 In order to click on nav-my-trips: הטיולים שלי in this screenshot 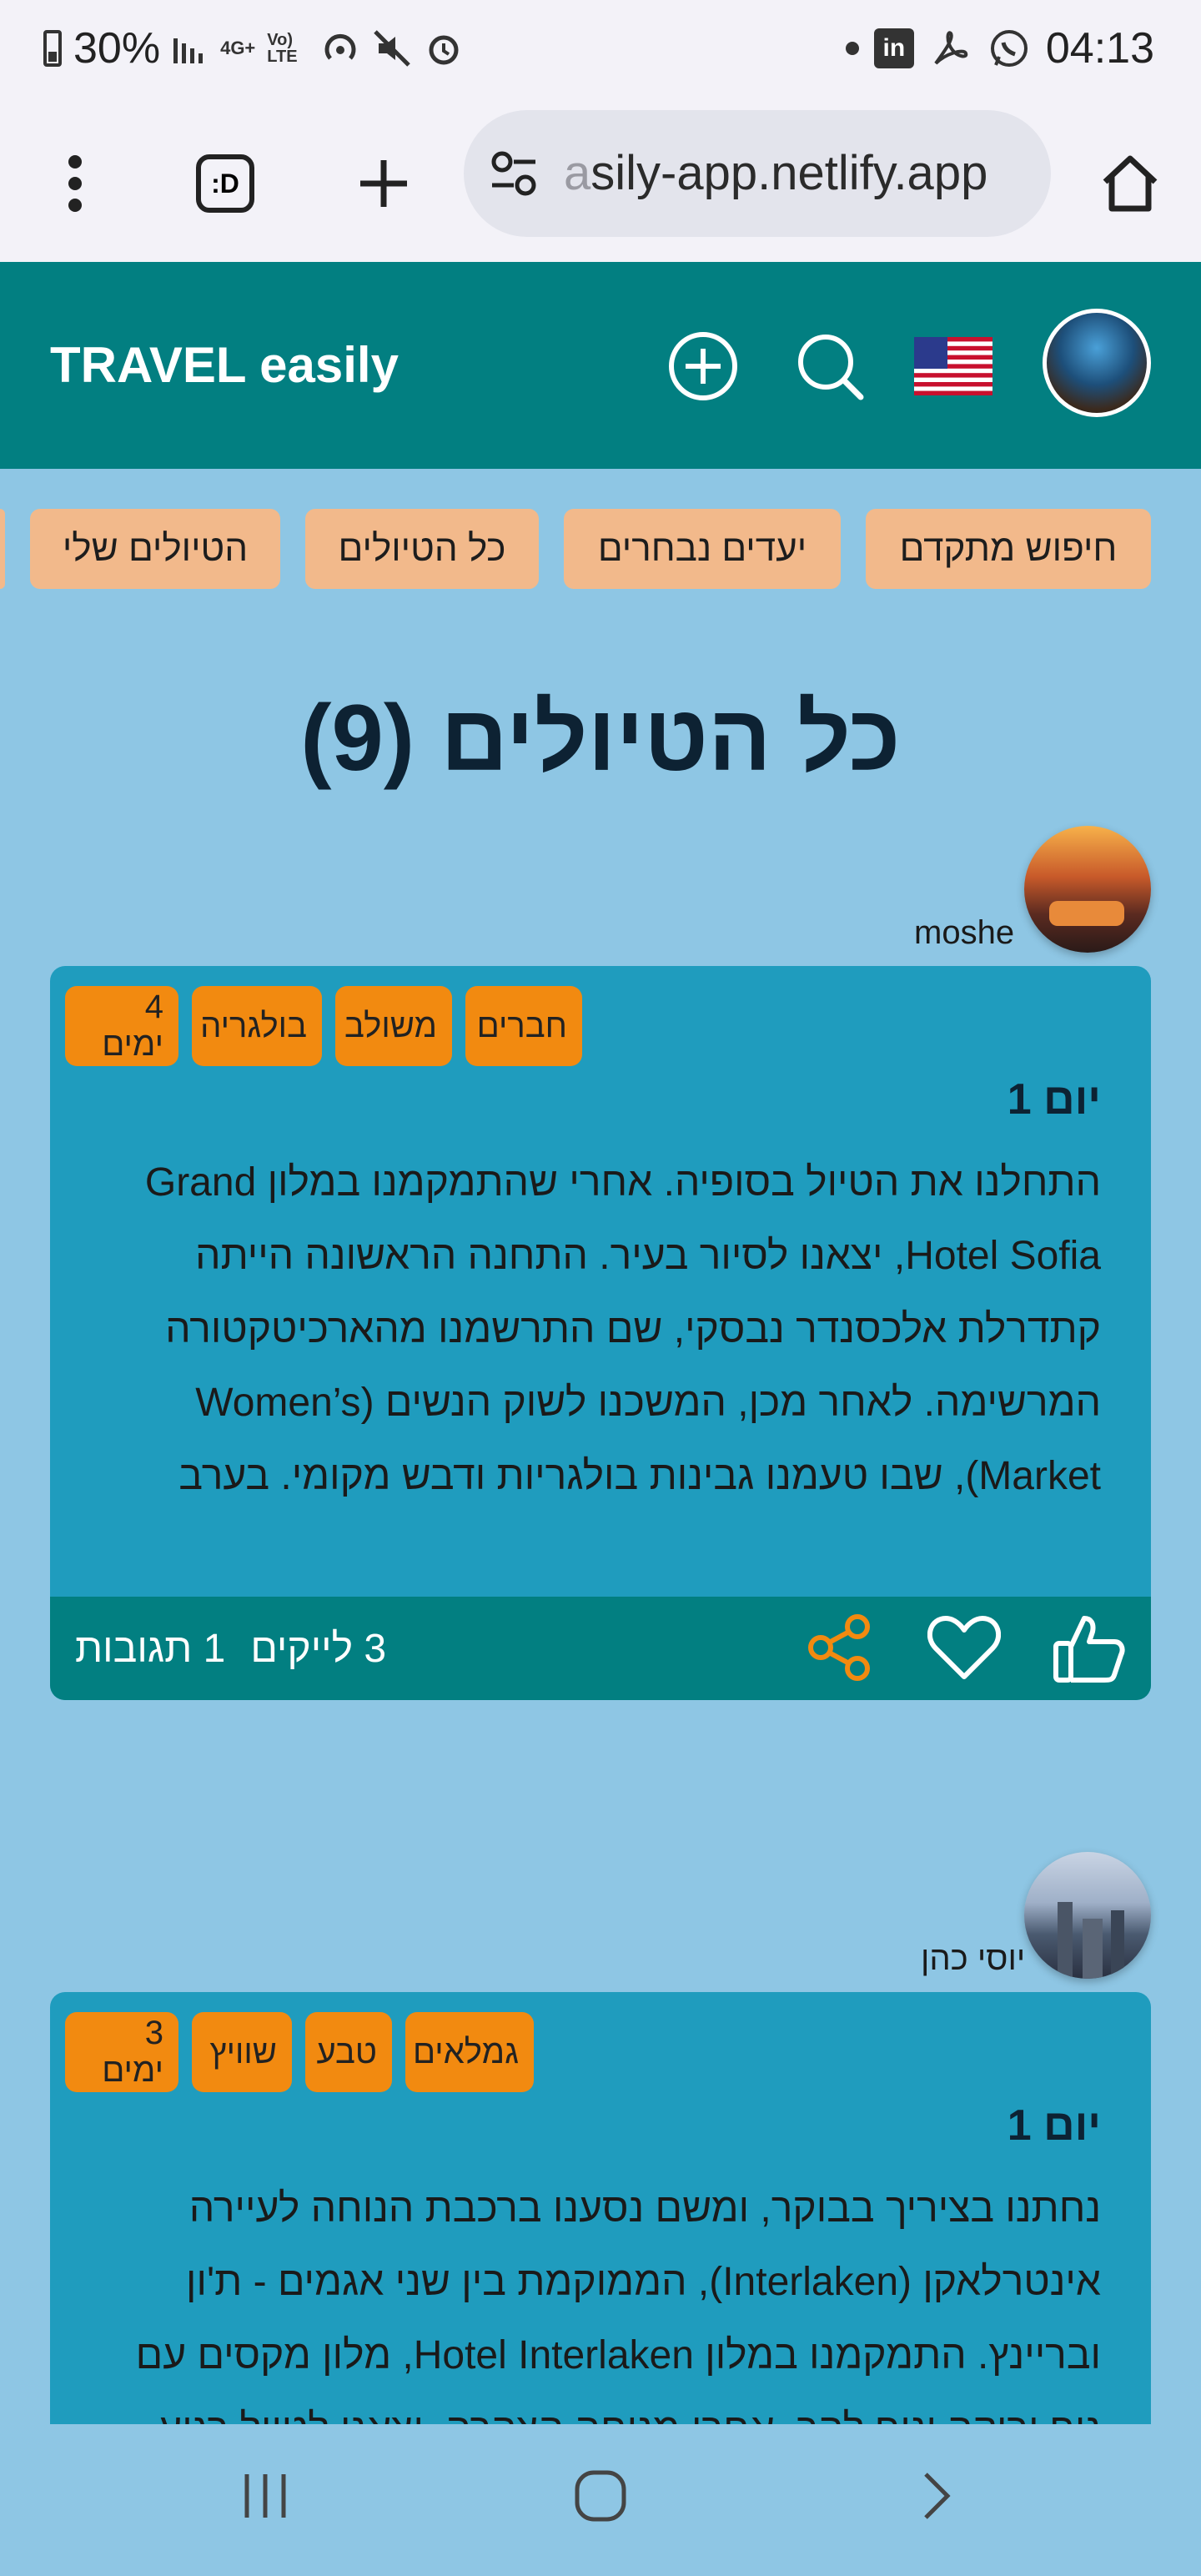, I will do `click(155, 549)`.